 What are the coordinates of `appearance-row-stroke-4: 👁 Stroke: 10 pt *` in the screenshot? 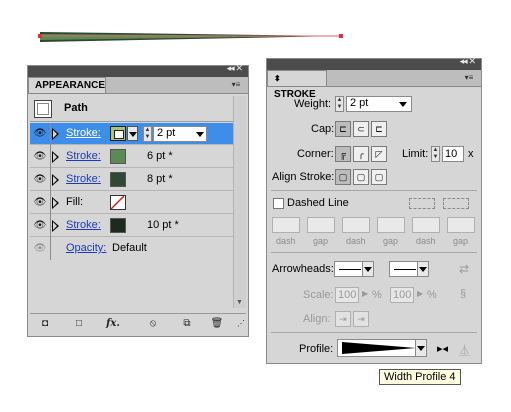 It's located at (132, 226).